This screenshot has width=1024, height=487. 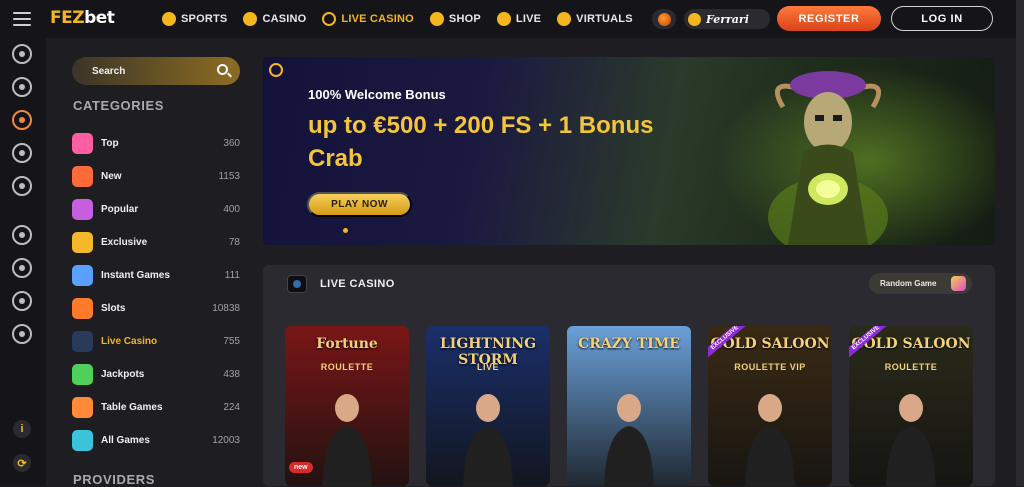 I want to click on login-button: LOG IN, so click(x=942, y=18).